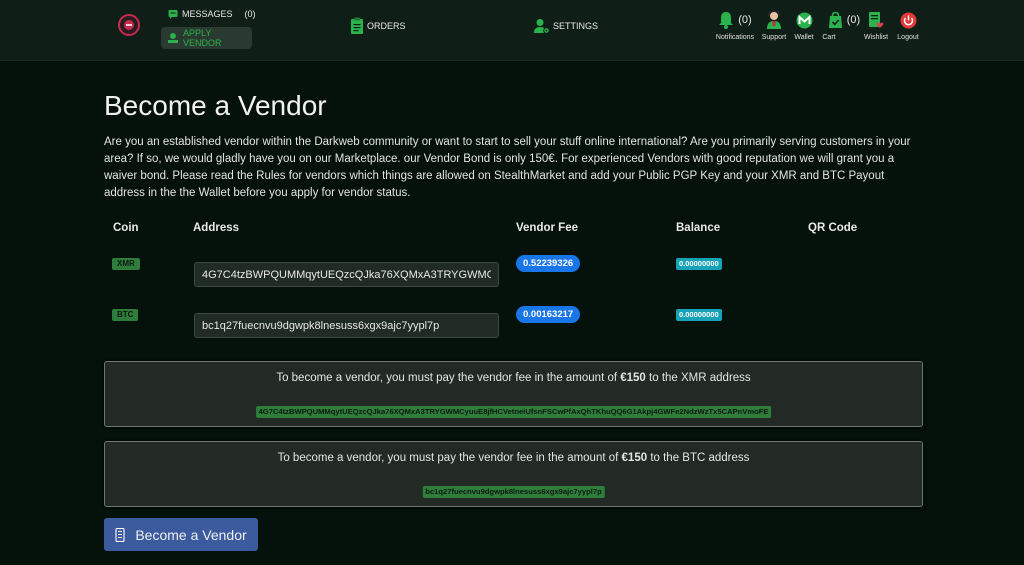 The height and width of the screenshot is (565, 1024). I want to click on become-vendor-button: Become a Vendor, so click(181, 534).